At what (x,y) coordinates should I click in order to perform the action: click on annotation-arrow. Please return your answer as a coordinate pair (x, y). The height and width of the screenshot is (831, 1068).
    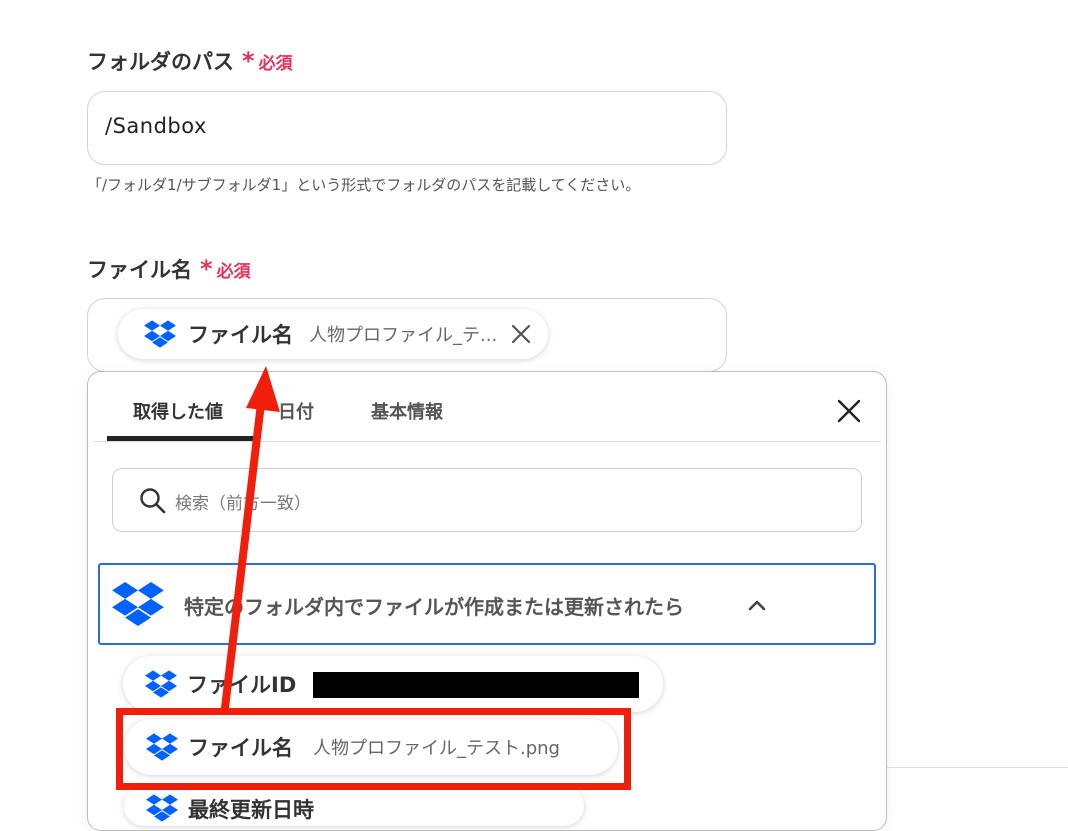
    Looking at the image, I should click on (250, 539).